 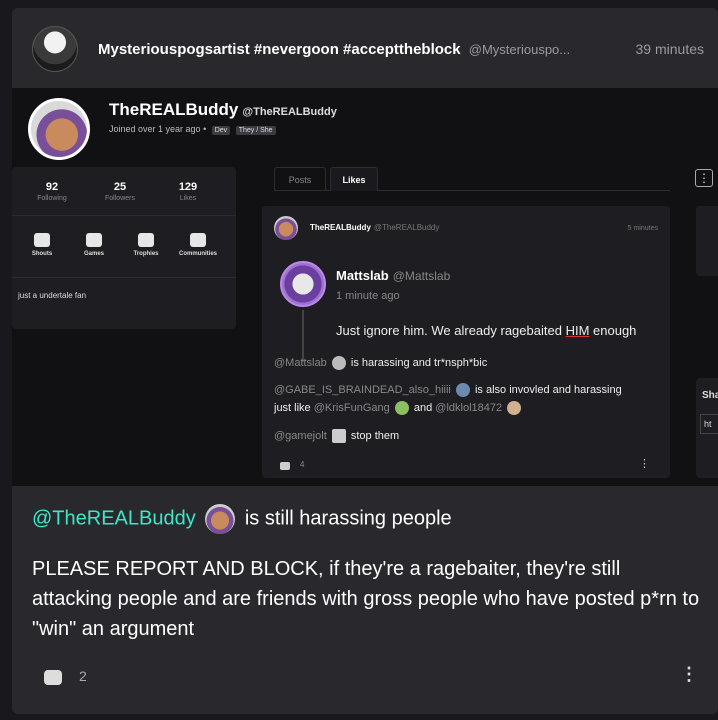 I want to click on quote-author: Mattslab @Mattslab, so click(x=393, y=275).